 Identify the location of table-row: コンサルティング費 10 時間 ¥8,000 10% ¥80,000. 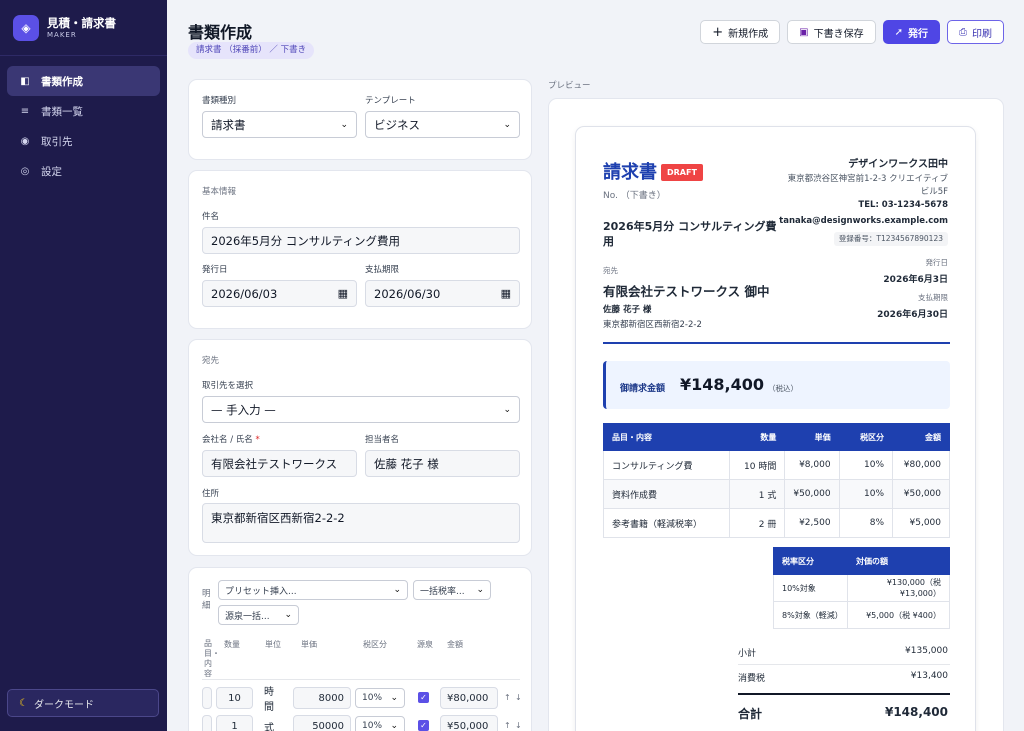
(776, 465).